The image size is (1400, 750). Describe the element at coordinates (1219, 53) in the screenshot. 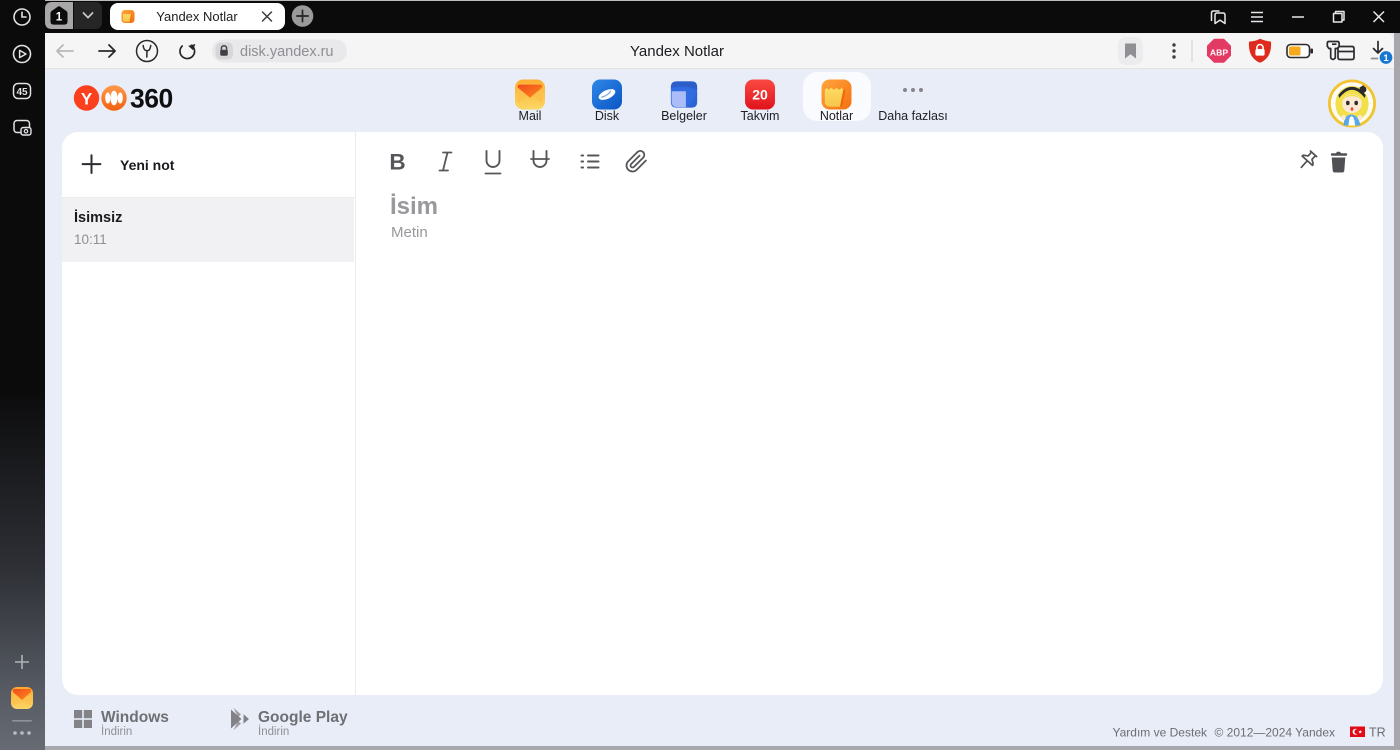

I see `svg-text: ABP` at that location.